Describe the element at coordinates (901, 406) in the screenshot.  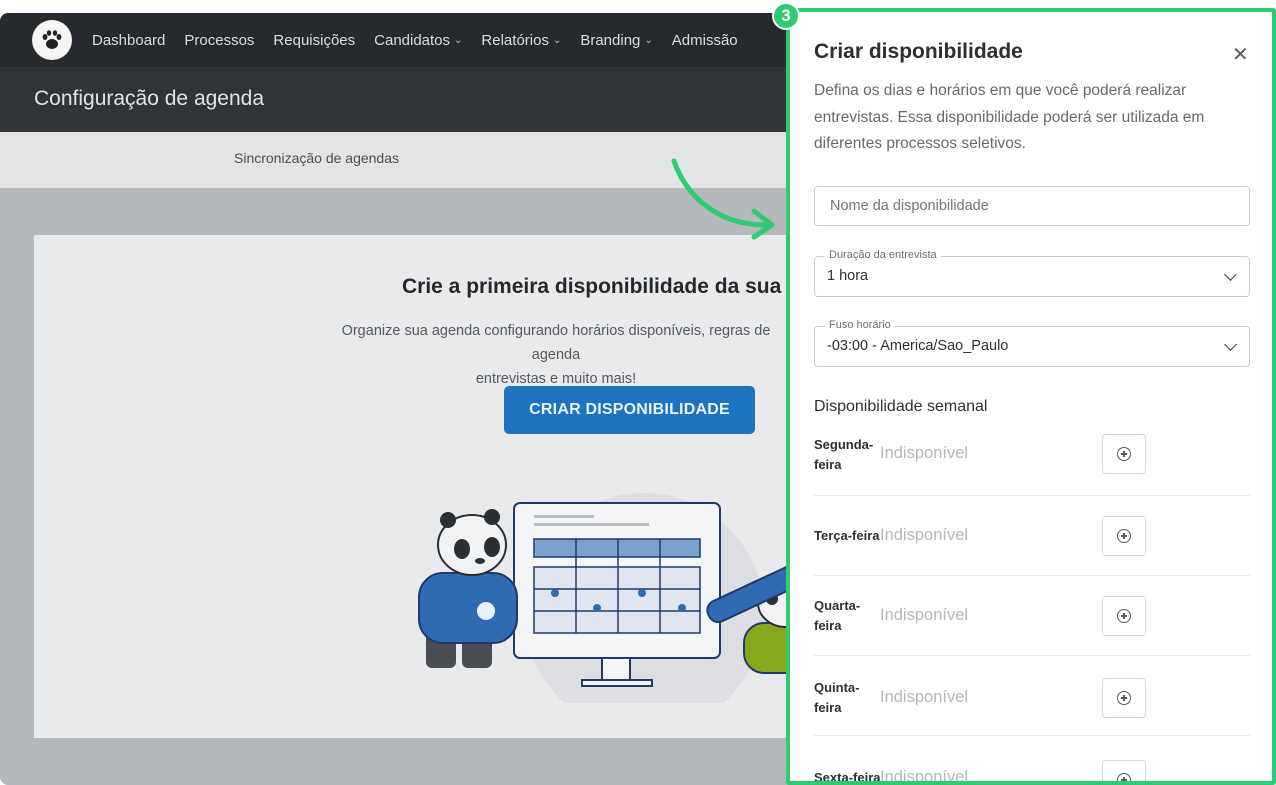
I see `weekly-availability-title: Disponibilidade semanal` at that location.